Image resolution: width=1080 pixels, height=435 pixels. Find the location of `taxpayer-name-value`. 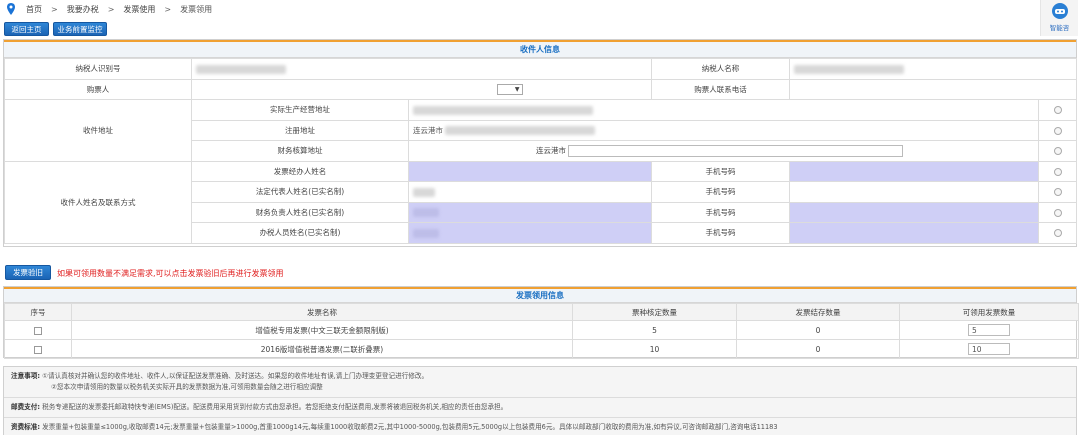

taxpayer-name-value is located at coordinates (933, 69).